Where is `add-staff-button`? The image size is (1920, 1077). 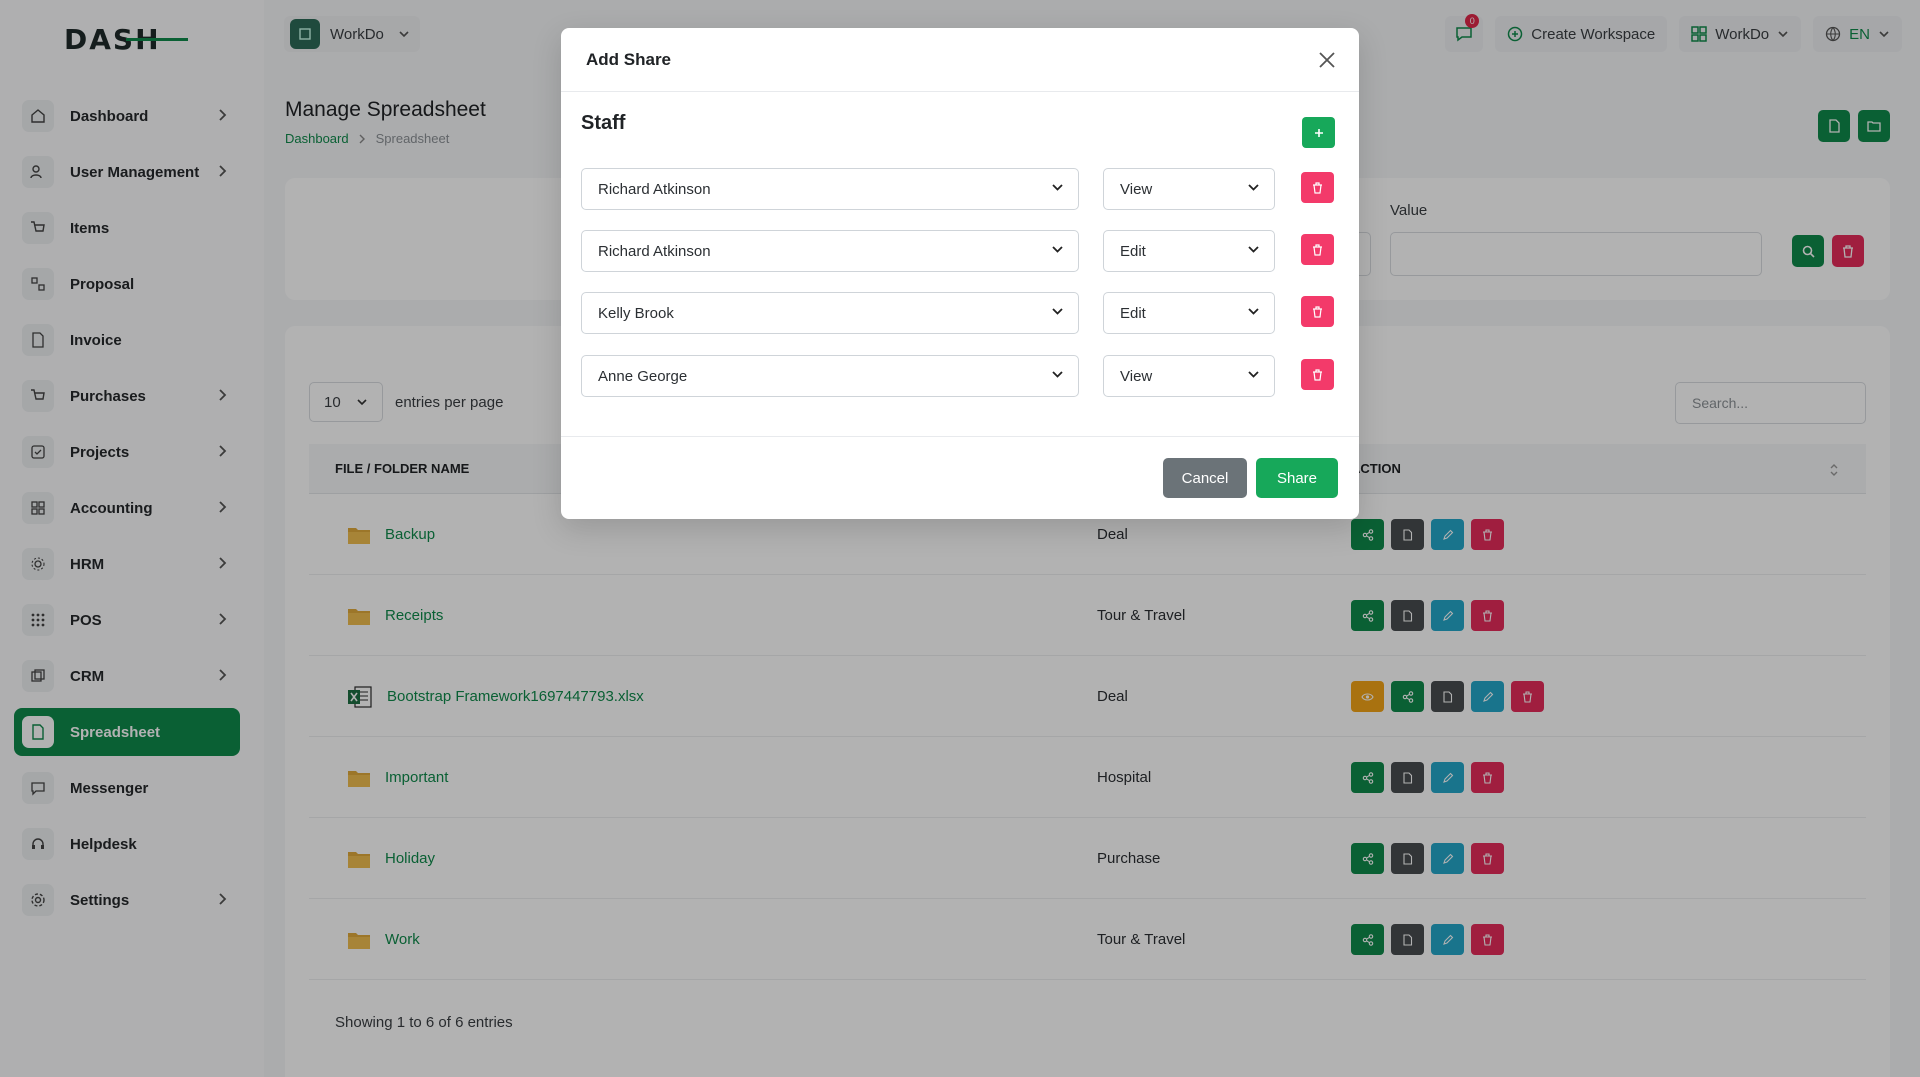
add-staff-button is located at coordinates (1318, 132).